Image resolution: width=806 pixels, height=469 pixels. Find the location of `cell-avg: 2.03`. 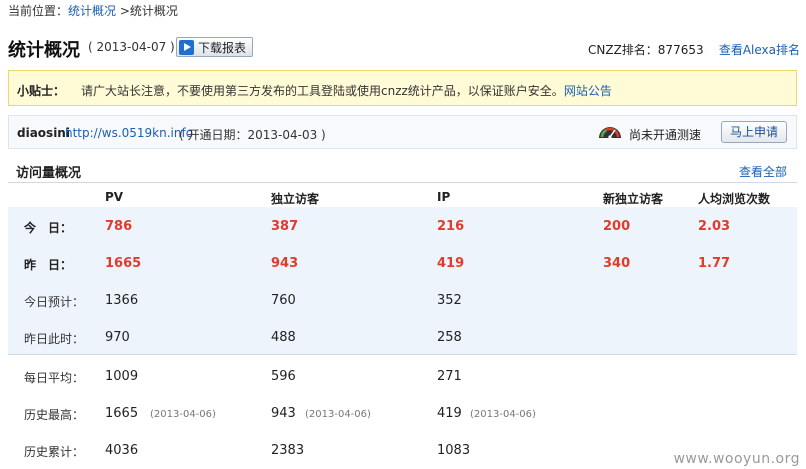

cell-avg: 2.03 is located at coordinates (714, 226).